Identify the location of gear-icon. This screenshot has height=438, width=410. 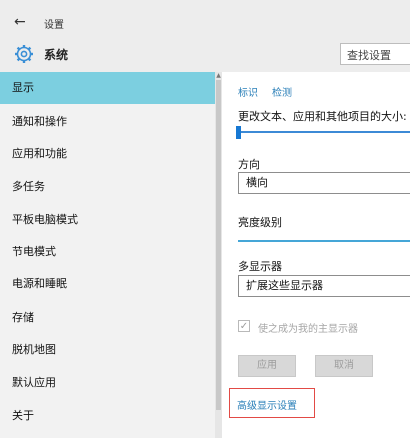
(24, 54).